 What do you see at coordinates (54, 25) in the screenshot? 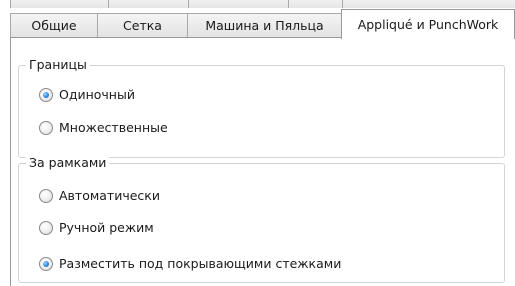
I see `tab-general: Общие` at bounding box center [54, 25].